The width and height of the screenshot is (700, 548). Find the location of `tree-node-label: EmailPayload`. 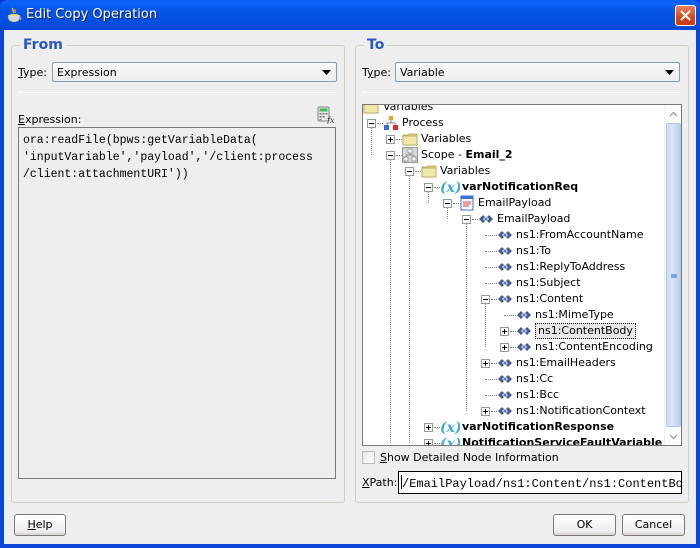

tree-node-label: EmailPayload is located at coordinates (534, 218).